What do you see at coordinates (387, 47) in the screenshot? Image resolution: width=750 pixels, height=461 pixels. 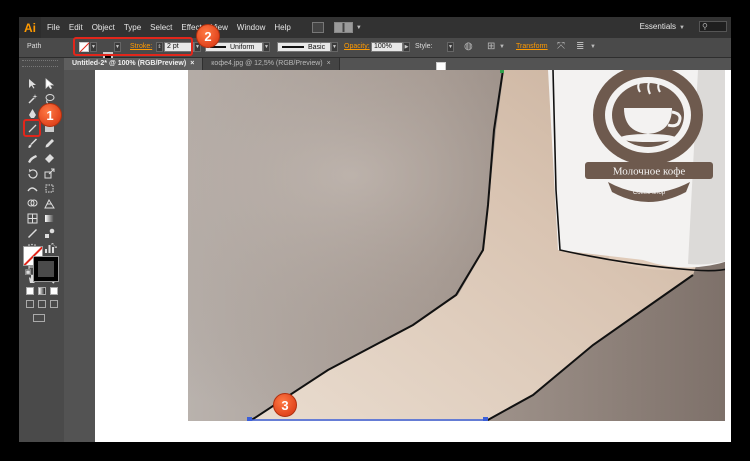 I see `opacity-input: 100%` at bounding box center [387, 47].